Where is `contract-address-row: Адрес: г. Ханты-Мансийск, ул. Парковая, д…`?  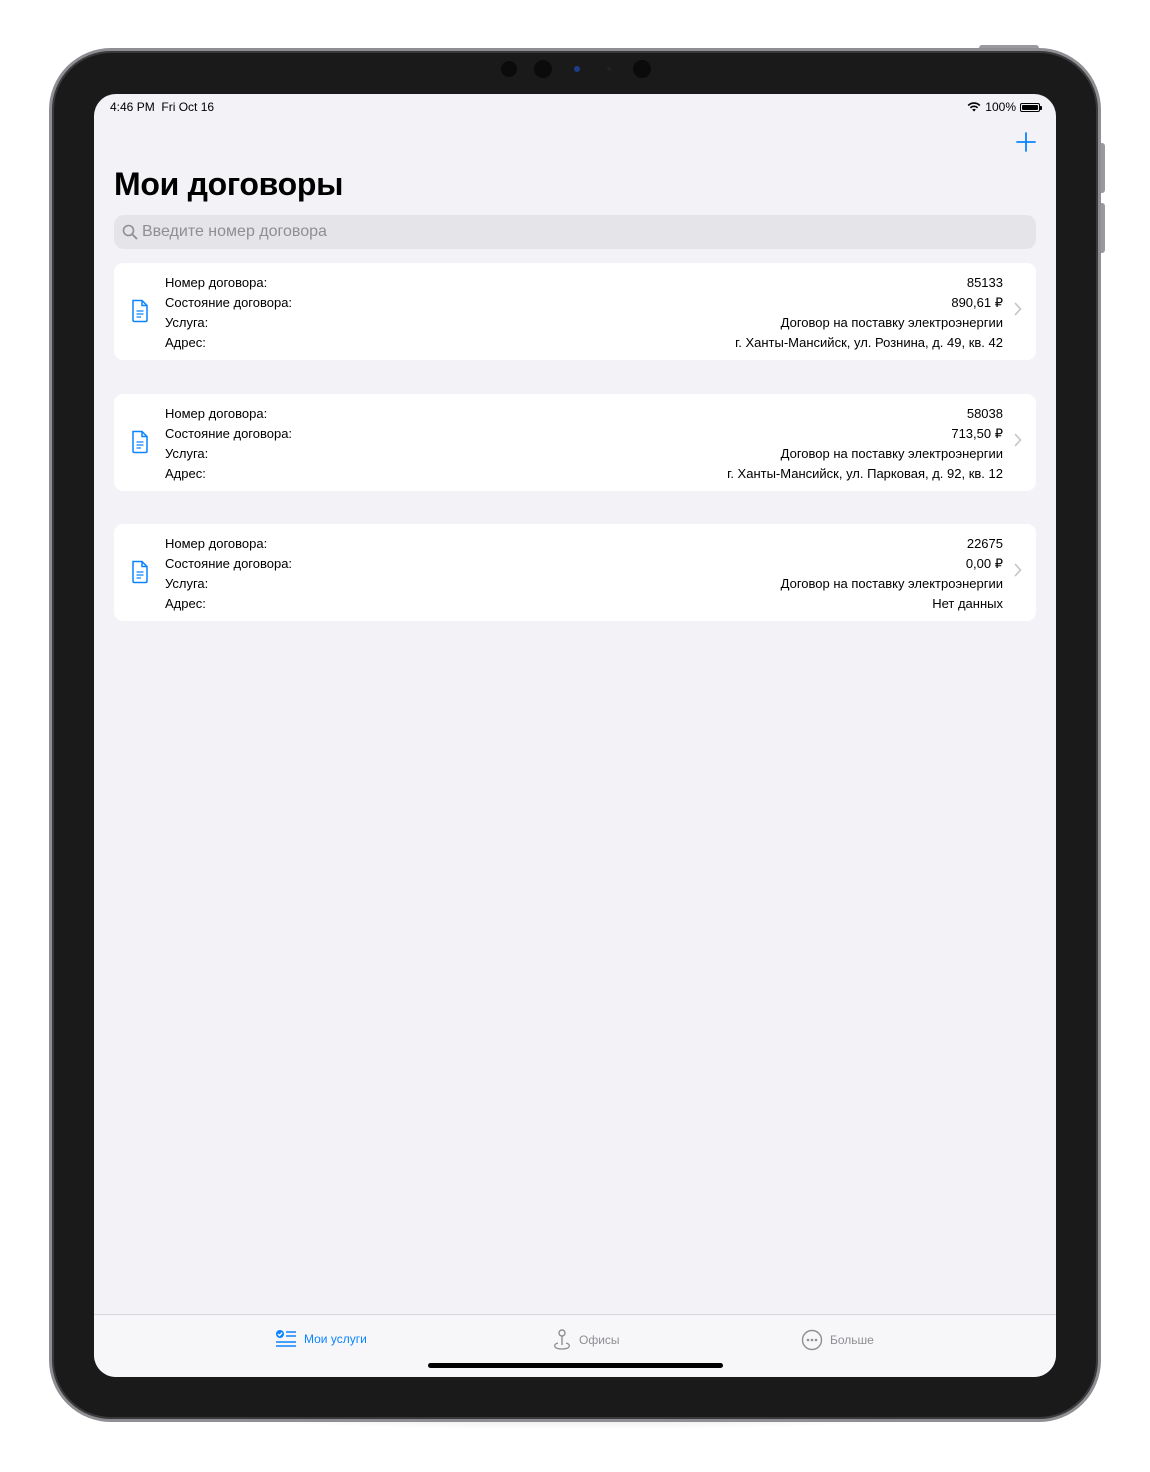
contract-address-row: Адрес: г. Ханты-Мансийск, ул. Парковая, д… is located at coordinates (584, 474).